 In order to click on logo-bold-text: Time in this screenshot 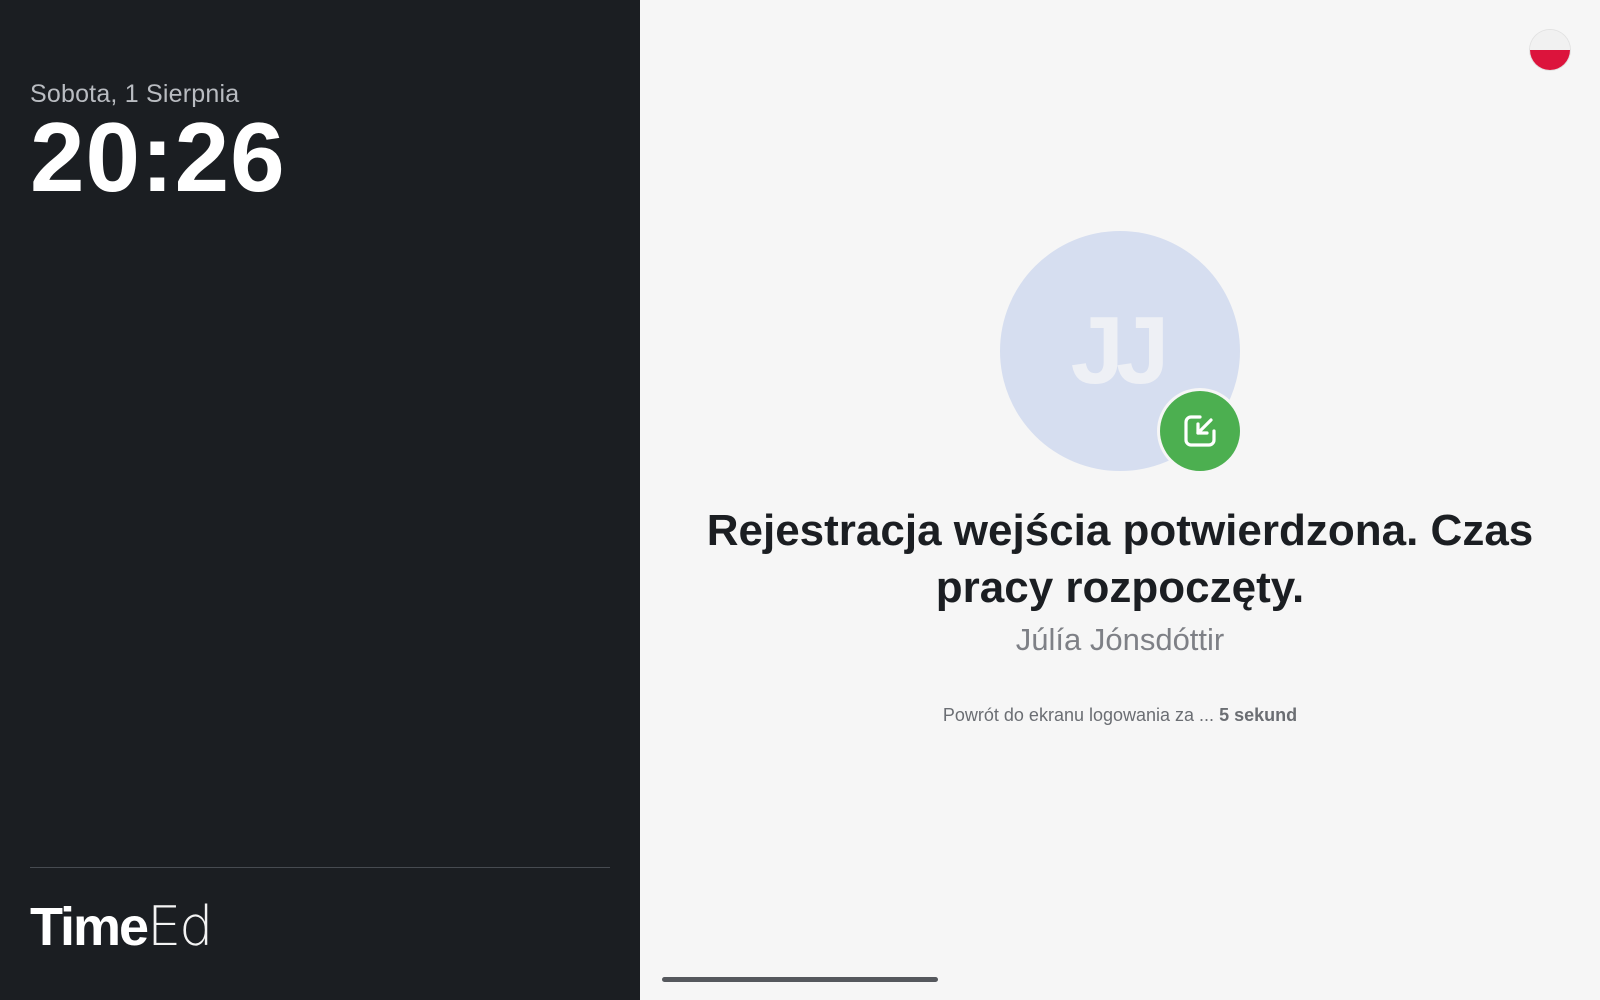, I will do `click(89, 927)`.